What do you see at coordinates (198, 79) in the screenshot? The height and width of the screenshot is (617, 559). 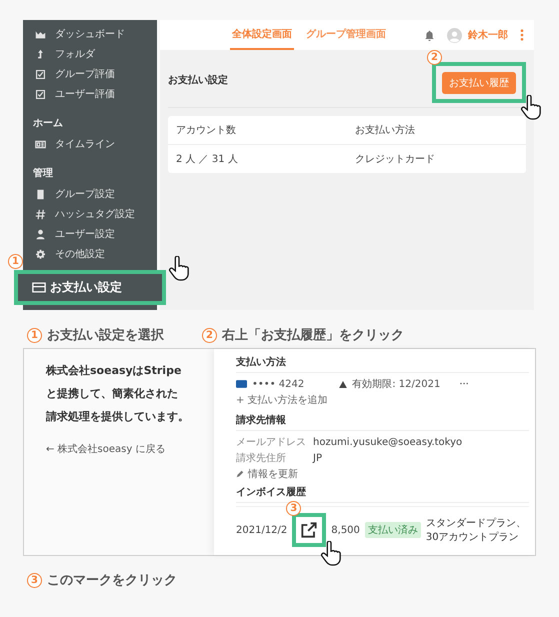 I see `page-title: お支払い設定` at bounding box center [198, 79].